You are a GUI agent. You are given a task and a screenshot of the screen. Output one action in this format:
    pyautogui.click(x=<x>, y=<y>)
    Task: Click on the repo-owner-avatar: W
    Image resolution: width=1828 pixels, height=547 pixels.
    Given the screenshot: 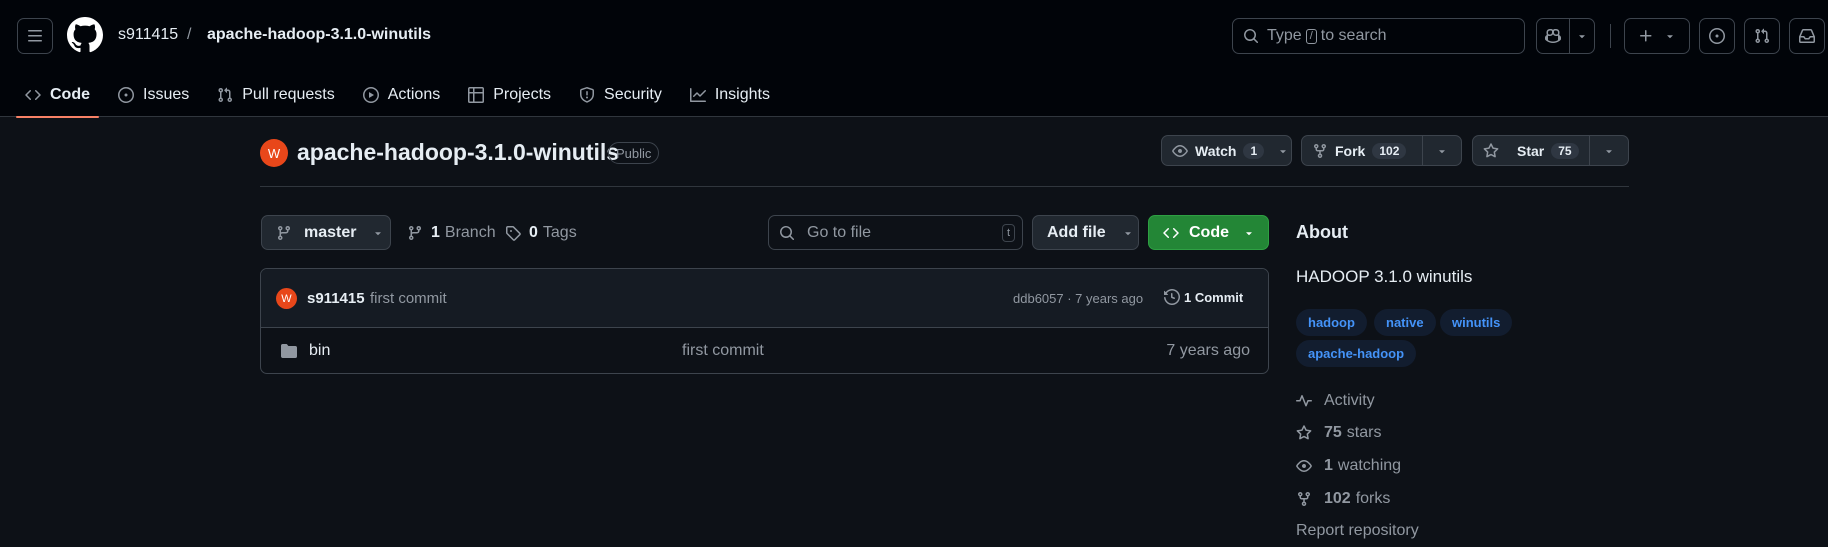 What is the action you would take?
    pyautogui.click(x=274, y=153)
    